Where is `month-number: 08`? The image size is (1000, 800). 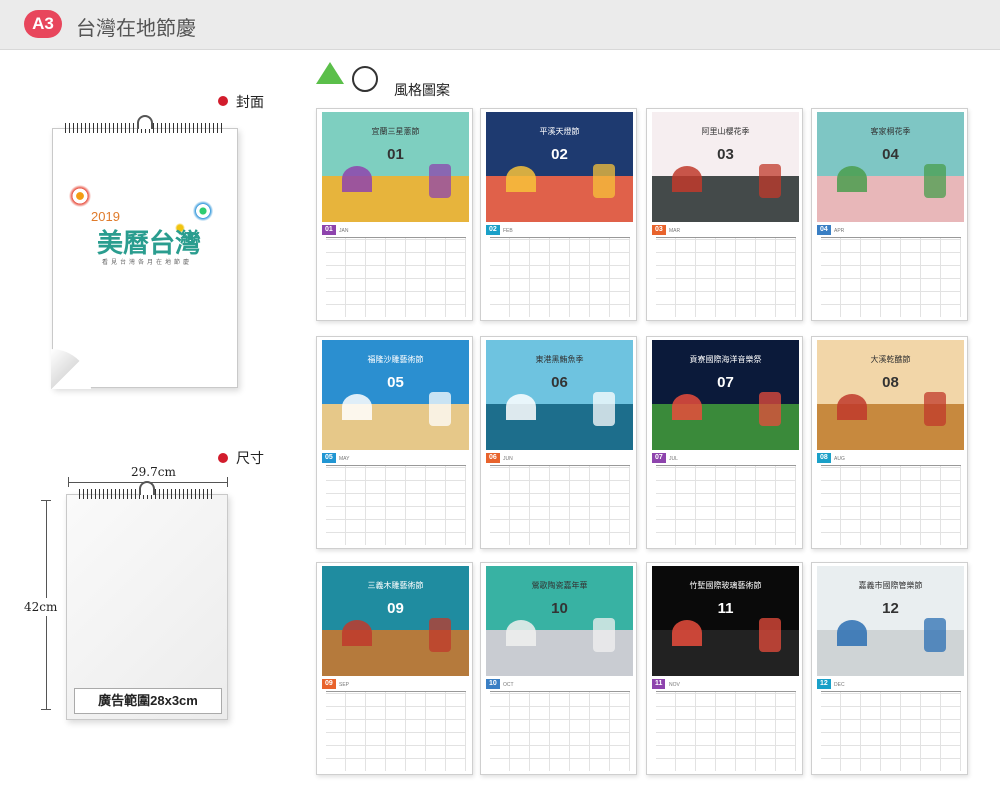 month-number: 08 is located at coordinates (890, 382).